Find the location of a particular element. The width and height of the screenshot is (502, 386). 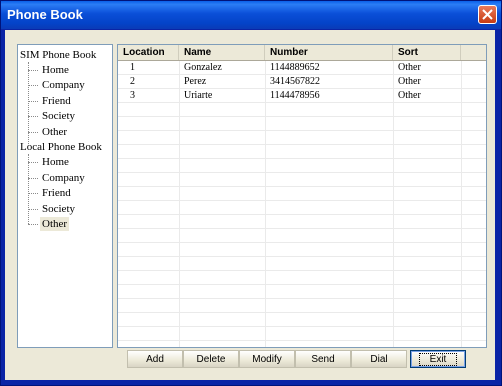

table-row: 3 Uriarte 1144478956 Other is located at coordinates (302, 96).